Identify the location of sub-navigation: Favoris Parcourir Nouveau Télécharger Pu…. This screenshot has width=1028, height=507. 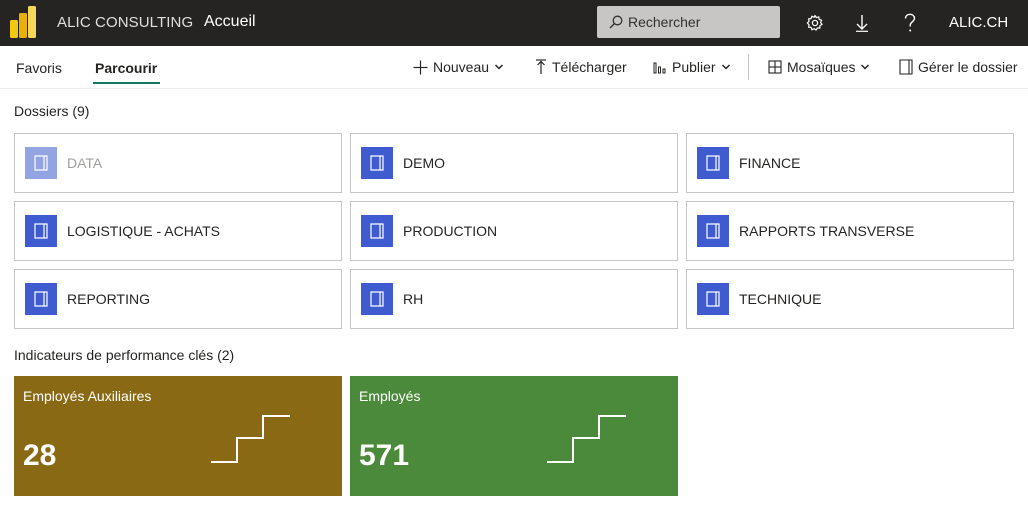
(514, 67).